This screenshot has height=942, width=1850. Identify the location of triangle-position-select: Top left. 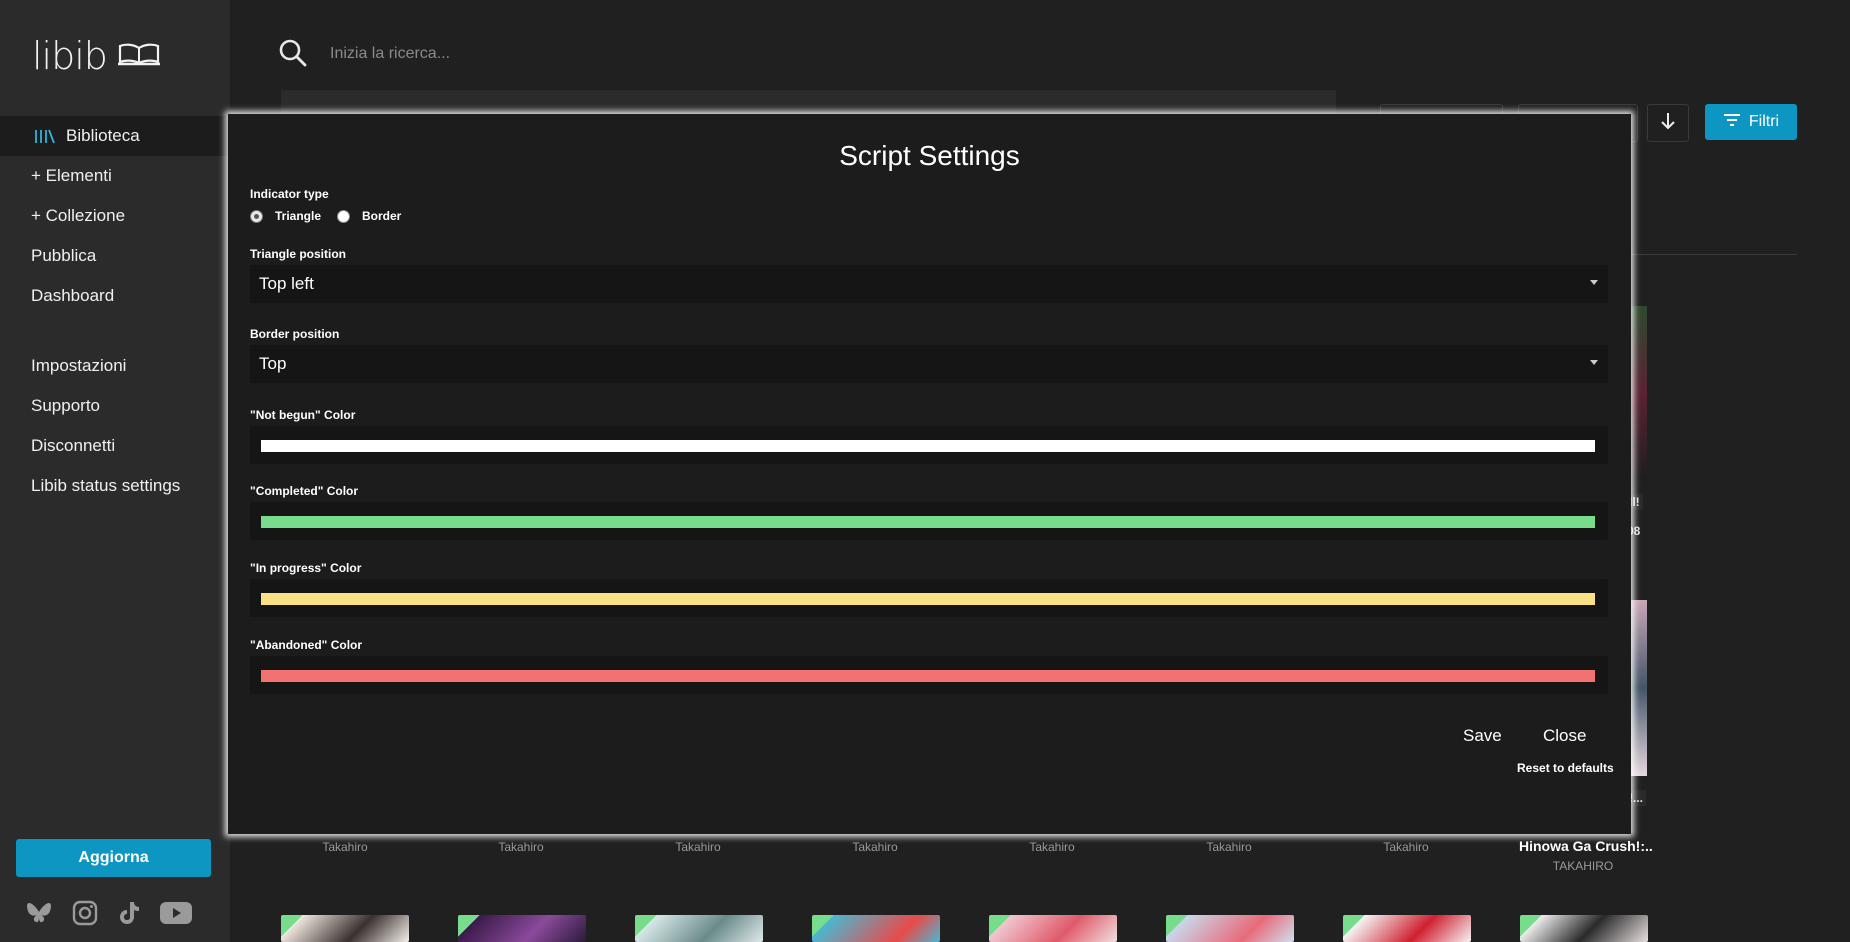
(929, 284).